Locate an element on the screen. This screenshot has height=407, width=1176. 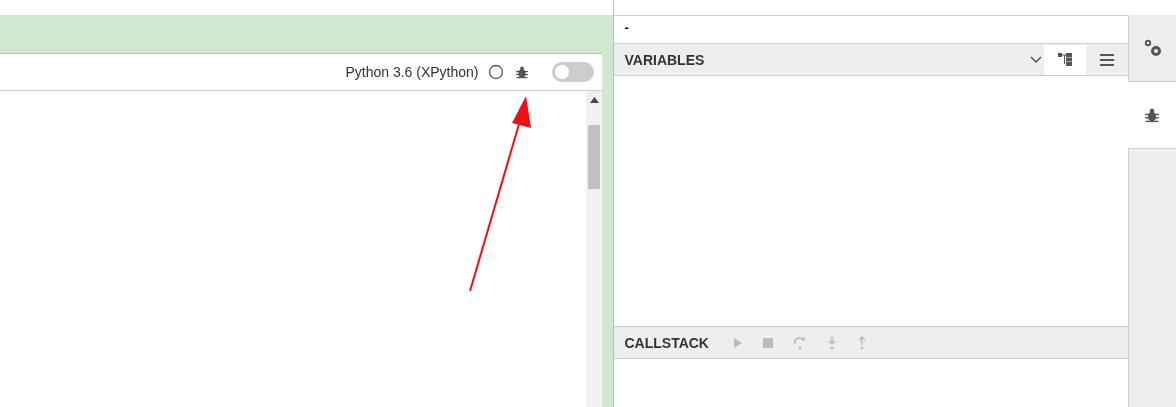
settings-icon is located at coordinates (1152, 48).